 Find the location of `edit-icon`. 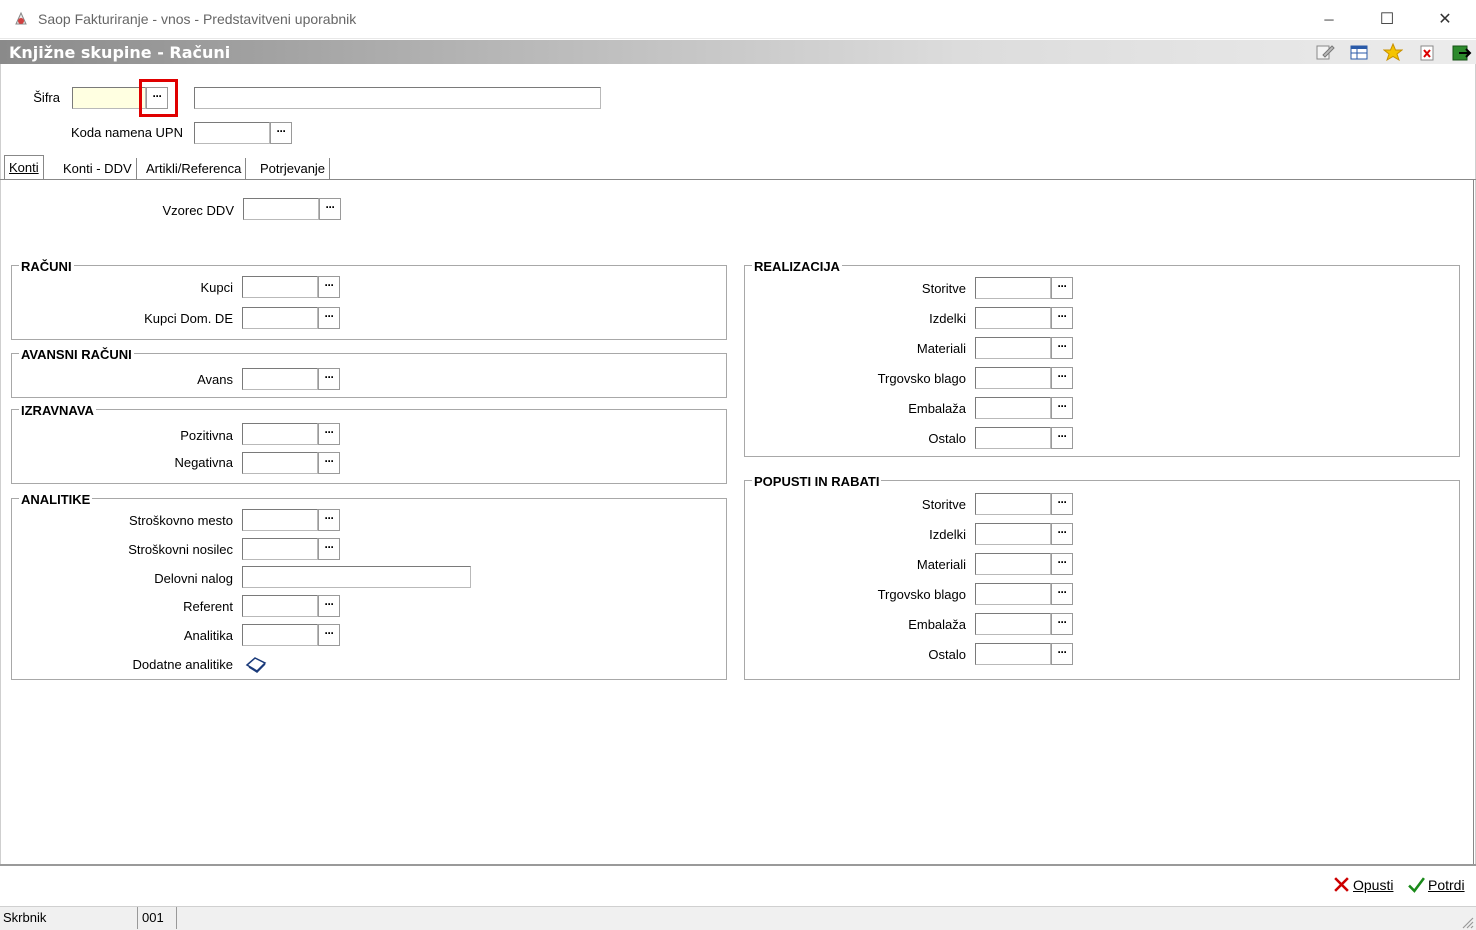

edit-icon is located at coordinates (1325, 52).